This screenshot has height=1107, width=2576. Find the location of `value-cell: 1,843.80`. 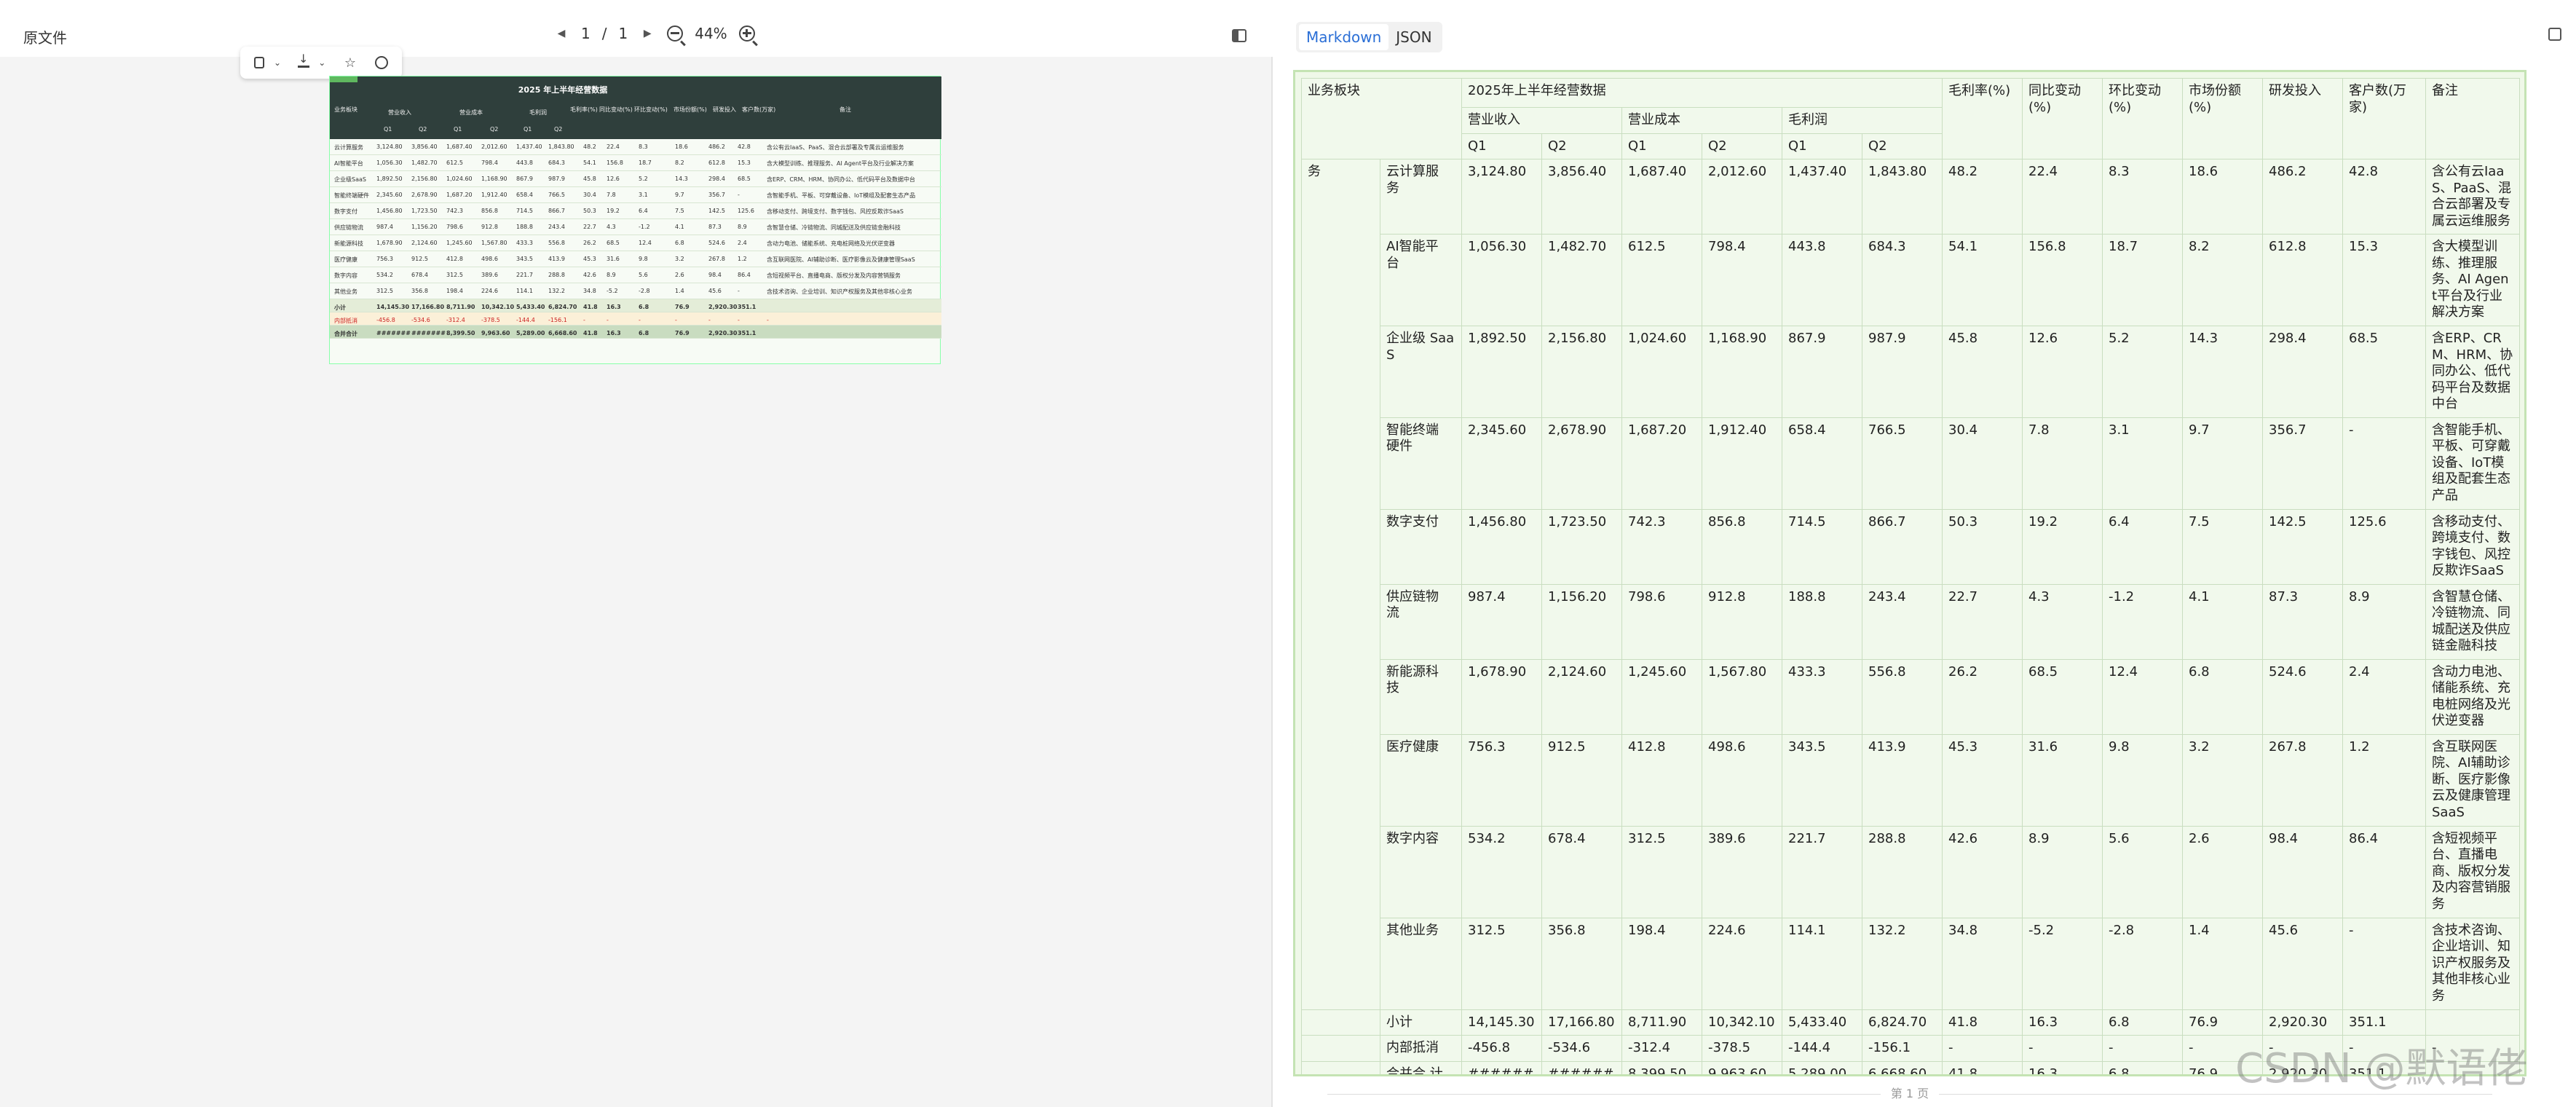

value-cell: 1,843.80 is located at coordinates (1903, 197).